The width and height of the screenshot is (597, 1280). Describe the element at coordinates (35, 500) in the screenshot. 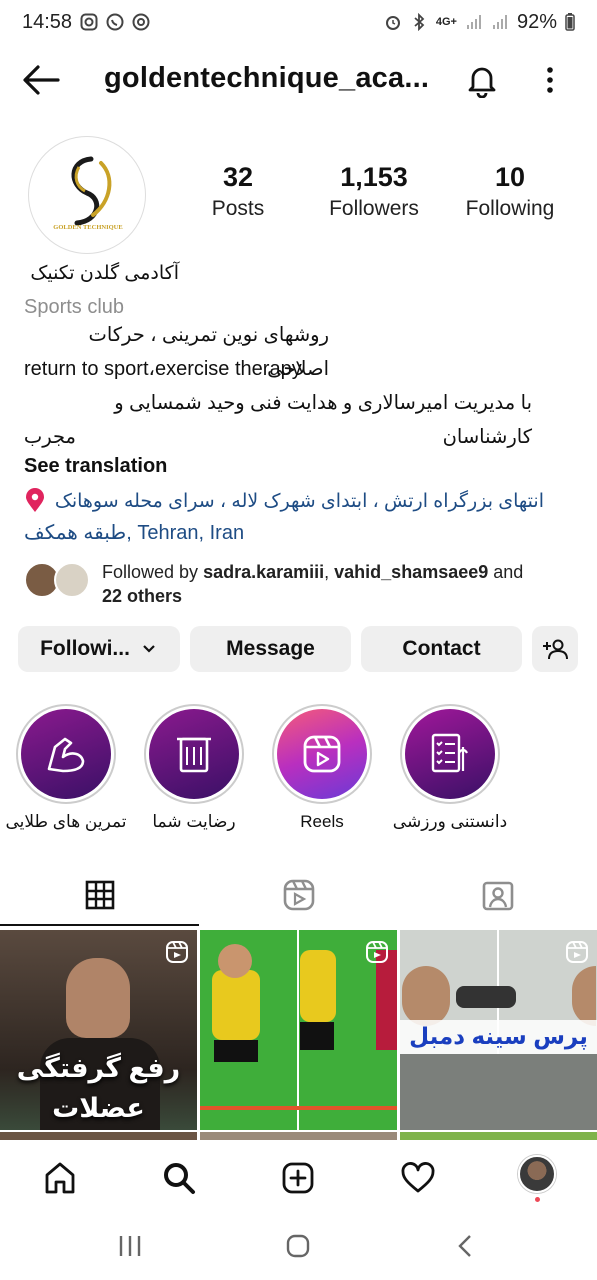

I see `pin-icon` at that location.